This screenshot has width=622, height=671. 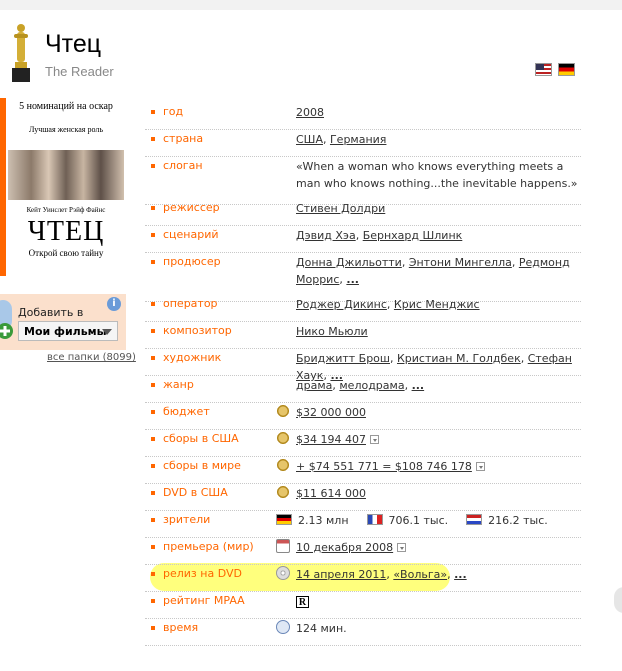 I want to click on add-to-label: Добавить в, so click(x=51, y=312).